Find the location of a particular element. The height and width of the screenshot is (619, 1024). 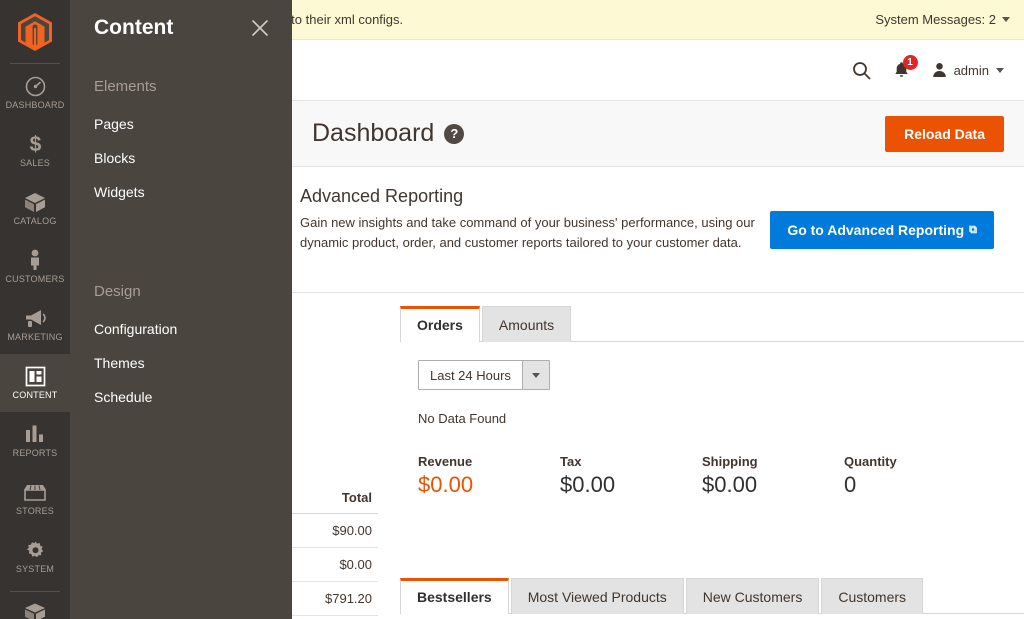

sidebar-item-content: CONTENT is located at coordinates (35, 383).